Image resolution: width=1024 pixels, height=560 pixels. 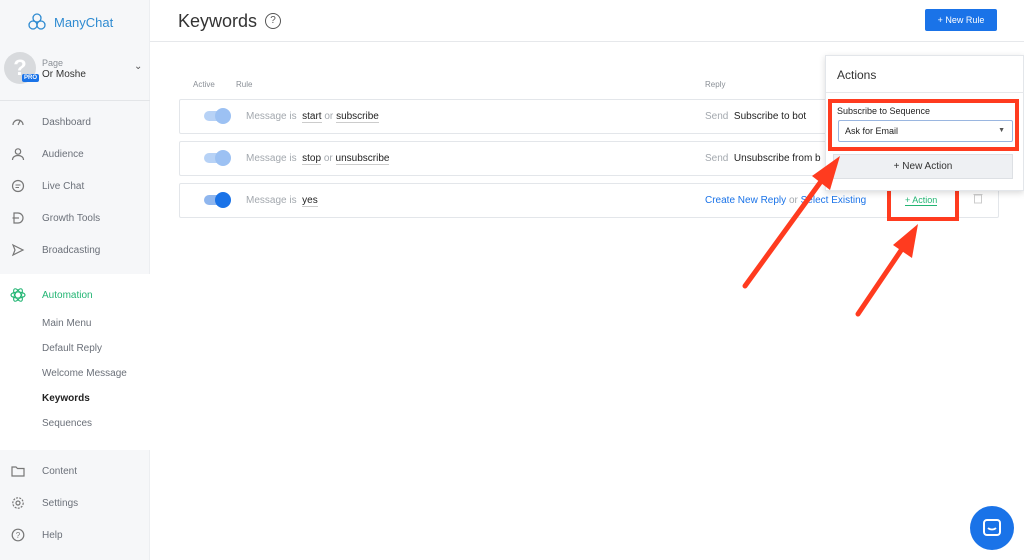 What do you see at coordinates (834, 200) in the screenshot?
I see `select-existing-link: Select Existing` at bounding box center [834, 200].